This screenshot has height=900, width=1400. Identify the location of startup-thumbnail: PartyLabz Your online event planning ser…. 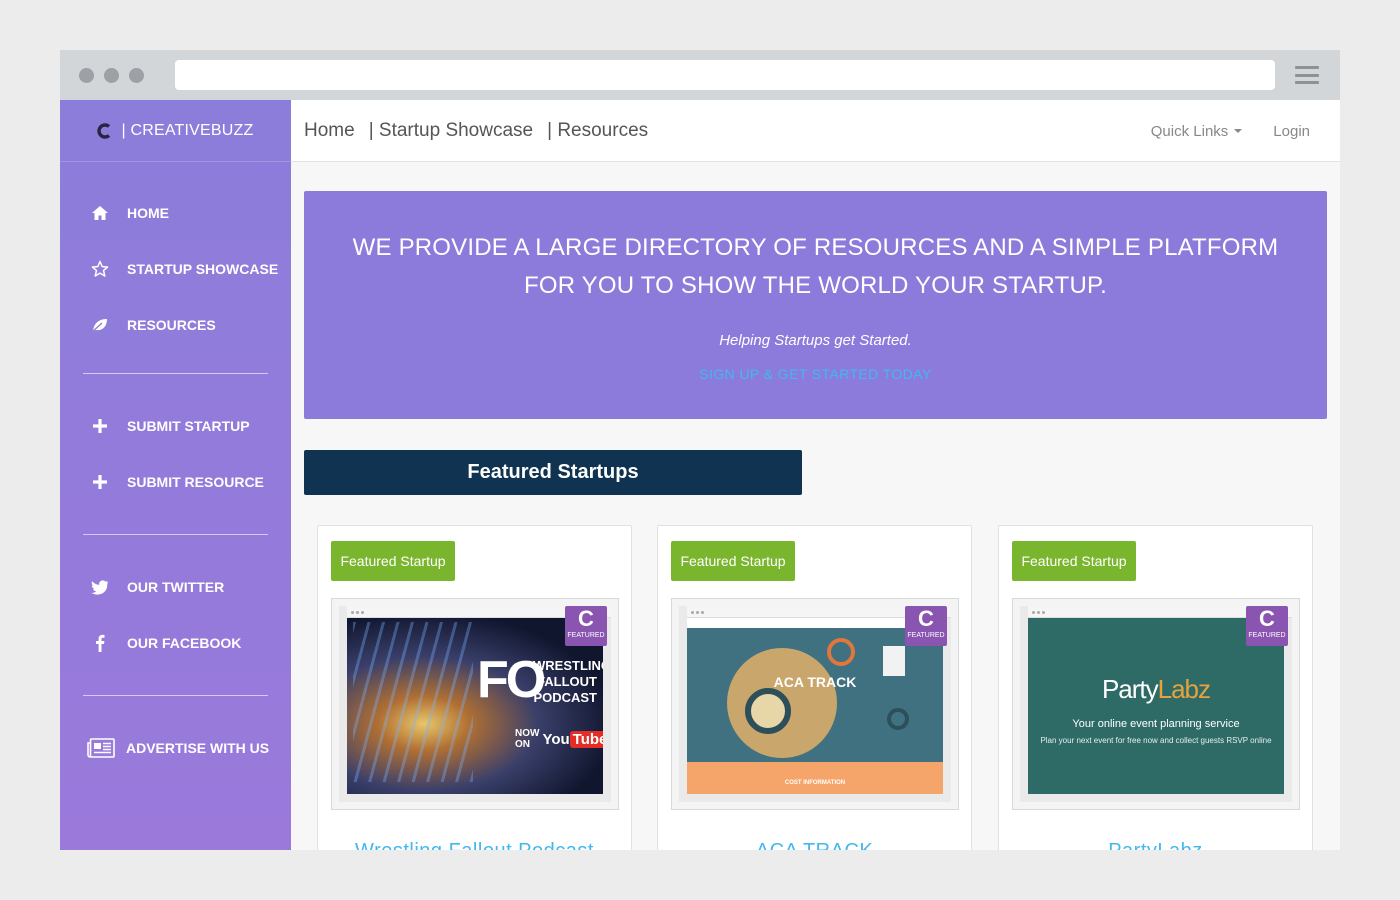
(1156, 704).